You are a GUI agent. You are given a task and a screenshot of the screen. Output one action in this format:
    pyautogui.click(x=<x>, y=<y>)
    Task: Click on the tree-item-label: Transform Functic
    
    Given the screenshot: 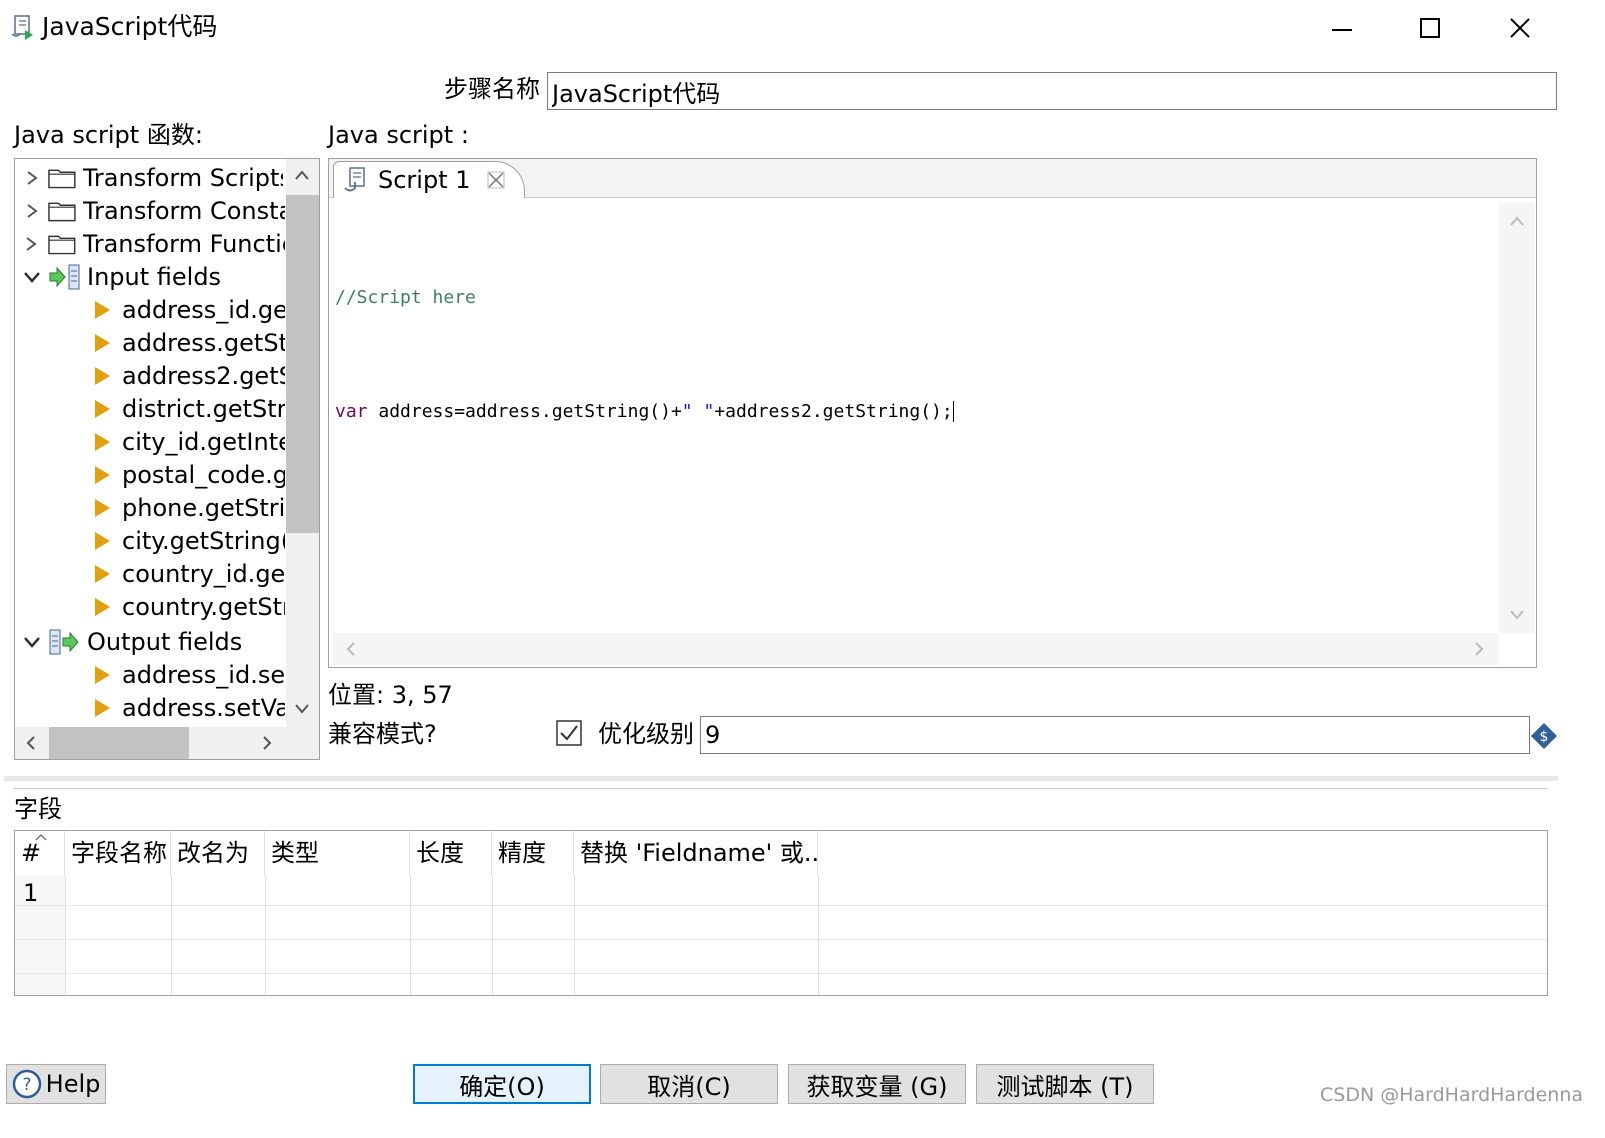 What is the action you would take?
    pyautogui.click(x=183, y=243)
    